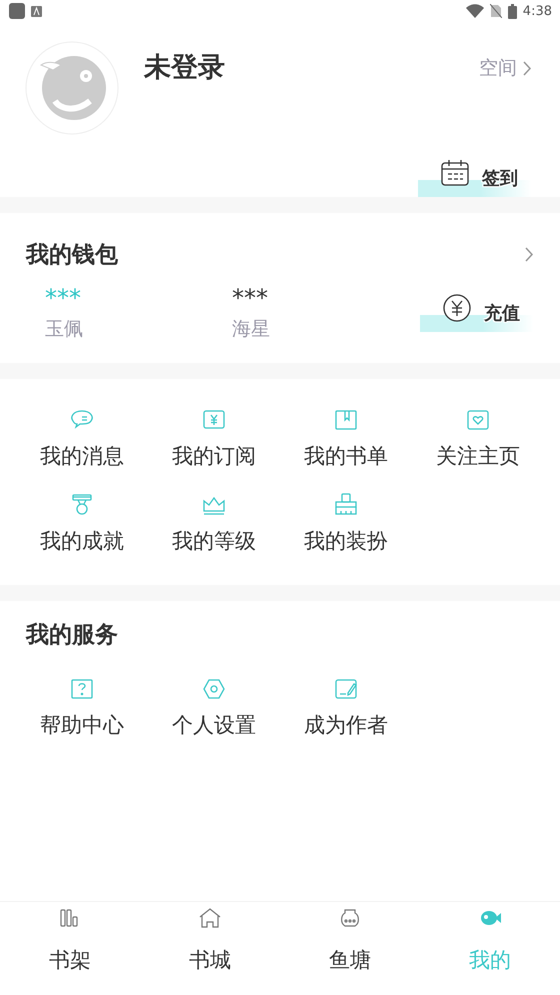 Image resolution: width=560 pixels, height=995 pixels. What do you see at coordinates (72, 88) in the screenshot?
I see `avatar` at bounding box center [72, 88].